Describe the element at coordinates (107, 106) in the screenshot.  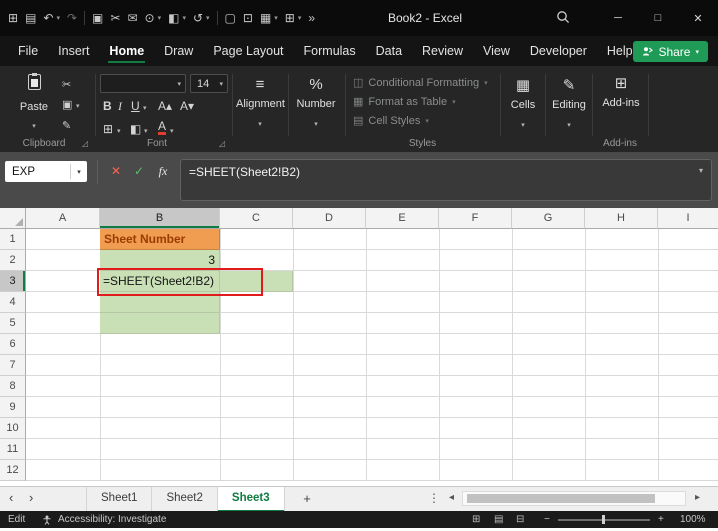
I see `bold-button: B` at that location.